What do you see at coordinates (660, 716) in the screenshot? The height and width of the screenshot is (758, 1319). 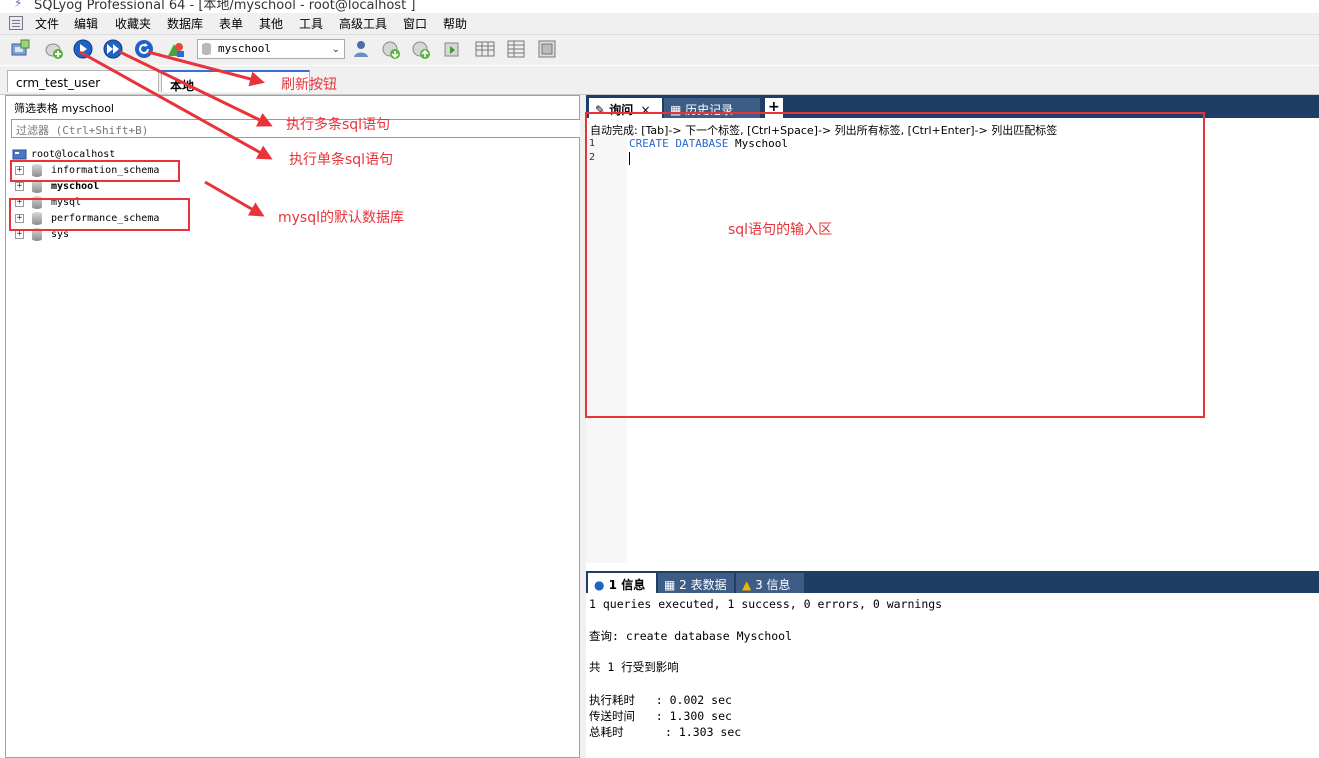 I see `result-transfer-time: 传送时间 : 1.300 sec` at bounding box center [660, 716].